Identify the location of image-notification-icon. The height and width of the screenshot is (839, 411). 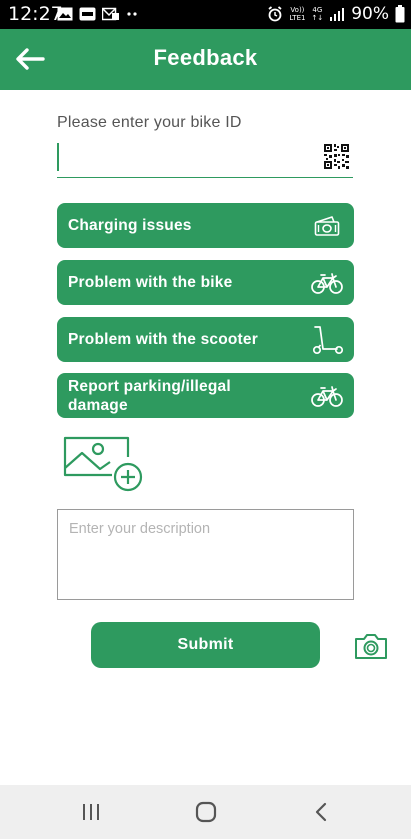
(65, 14).